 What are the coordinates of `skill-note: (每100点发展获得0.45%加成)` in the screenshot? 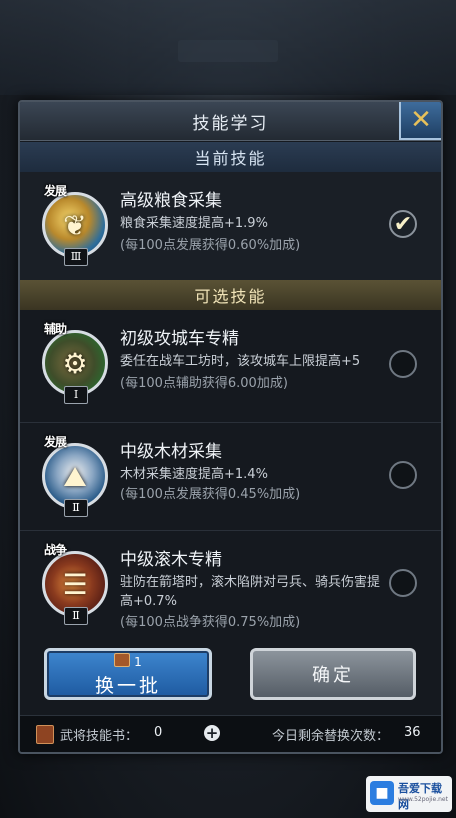 It's located at (210, 494).